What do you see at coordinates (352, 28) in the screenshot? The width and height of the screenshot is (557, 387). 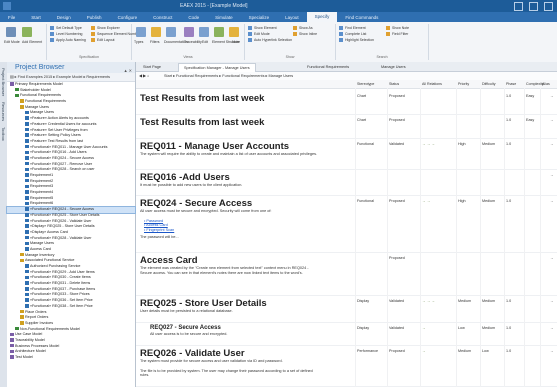 I see `ribbon-line: Find Element` at bounding box center [352, 28].